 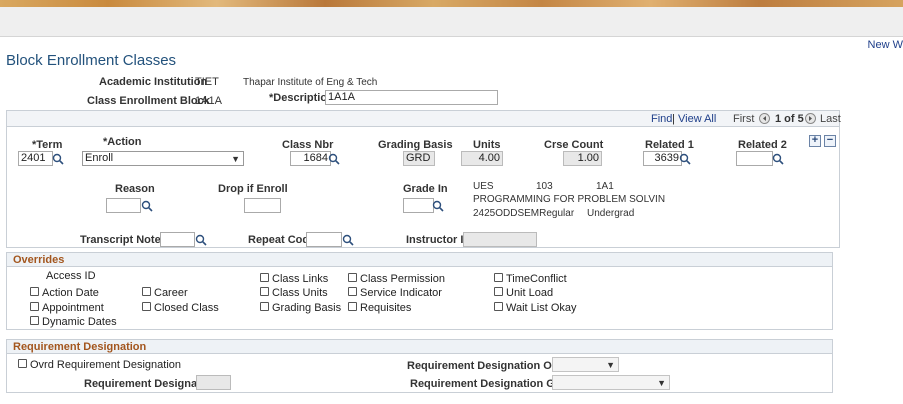 I want to click on grade-in-label: Grade In, so click(x=425, y=189).